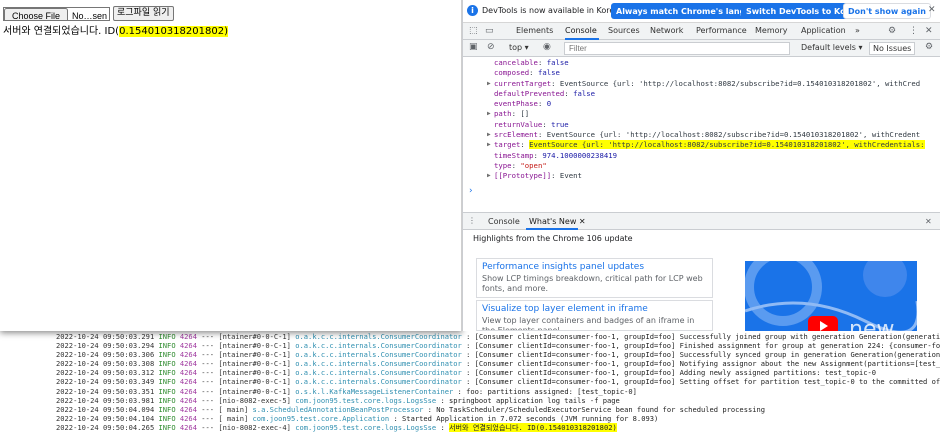  Describe the element at coordinates (928, 221) in the screenshot. I see `close-drawer-icon: ✕` at that location.